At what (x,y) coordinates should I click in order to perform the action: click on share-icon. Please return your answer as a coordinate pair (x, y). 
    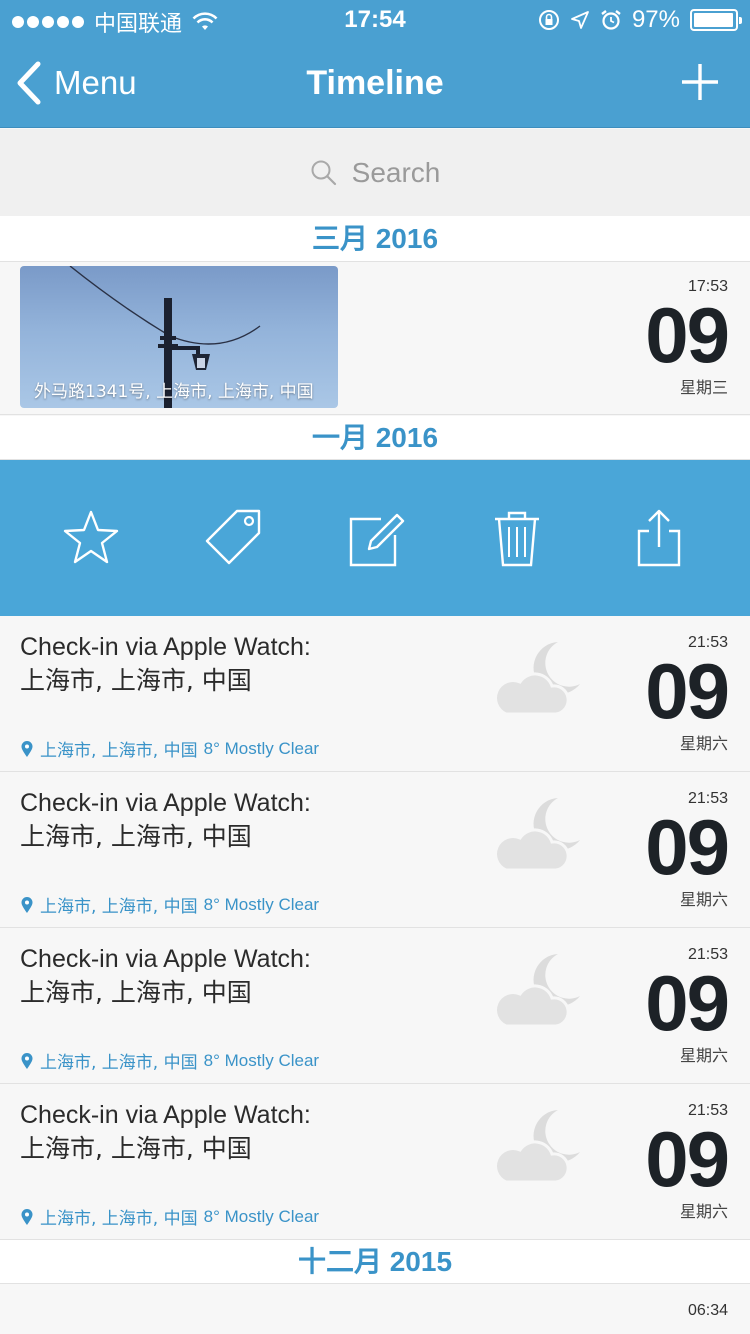
    Looking at the image, I should click on (659, 538).